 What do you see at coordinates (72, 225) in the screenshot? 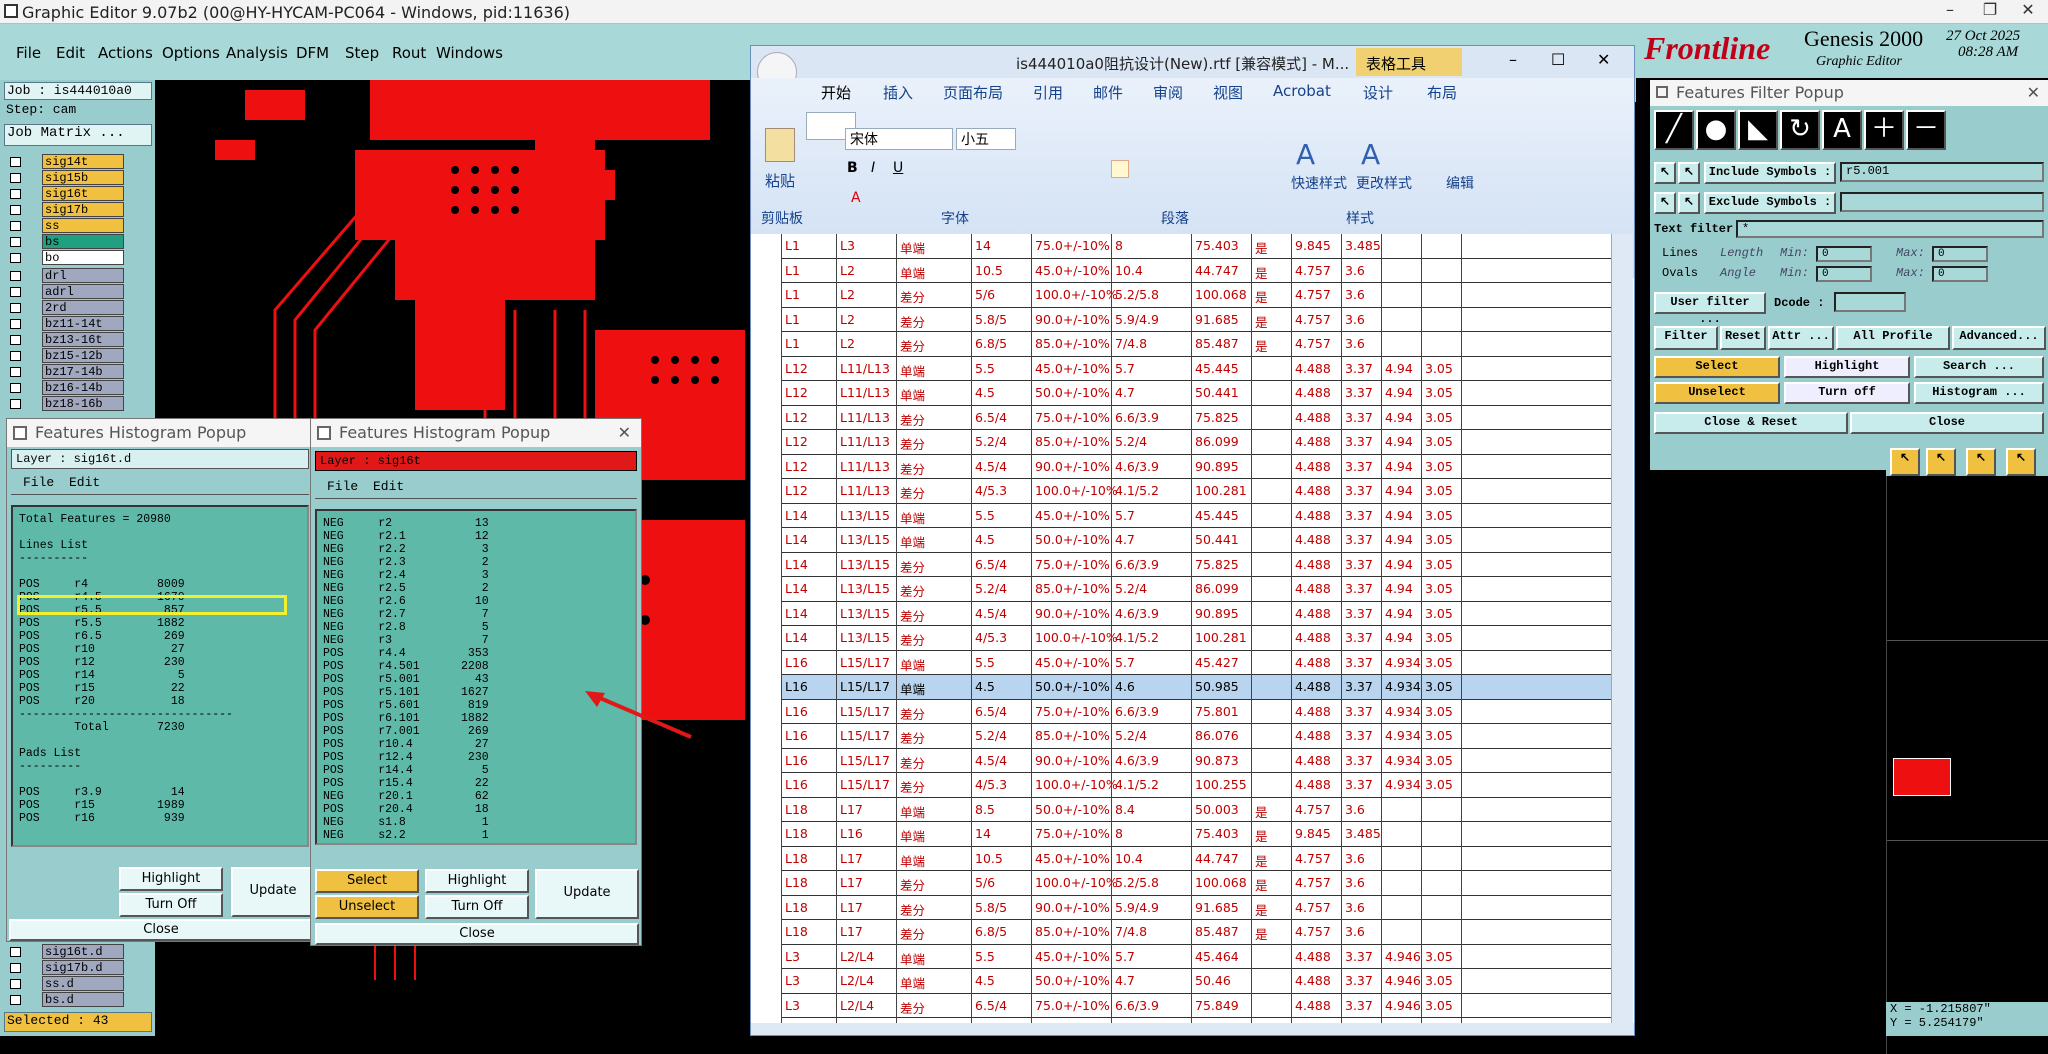
I see `layer-row: ss` at bounding box center [72, 225].